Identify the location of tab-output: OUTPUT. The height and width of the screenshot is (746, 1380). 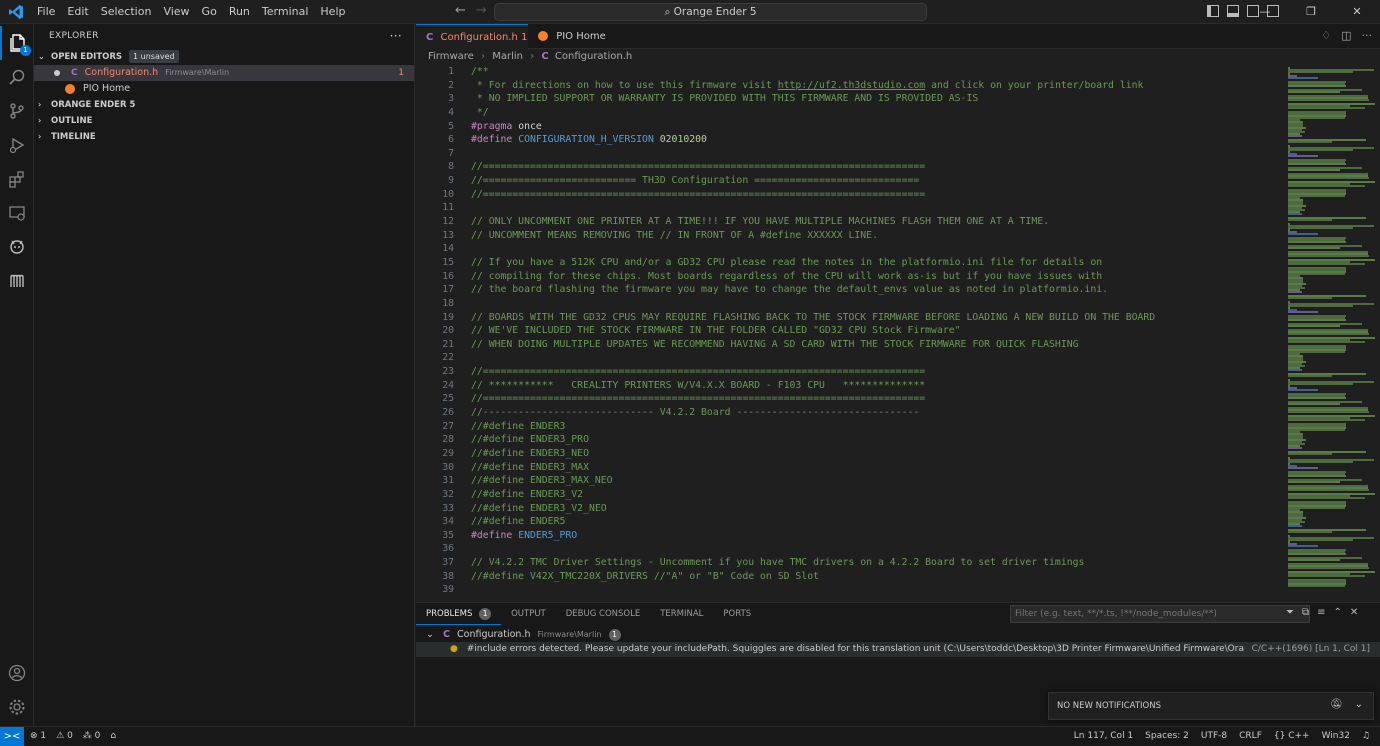
(528, 614).